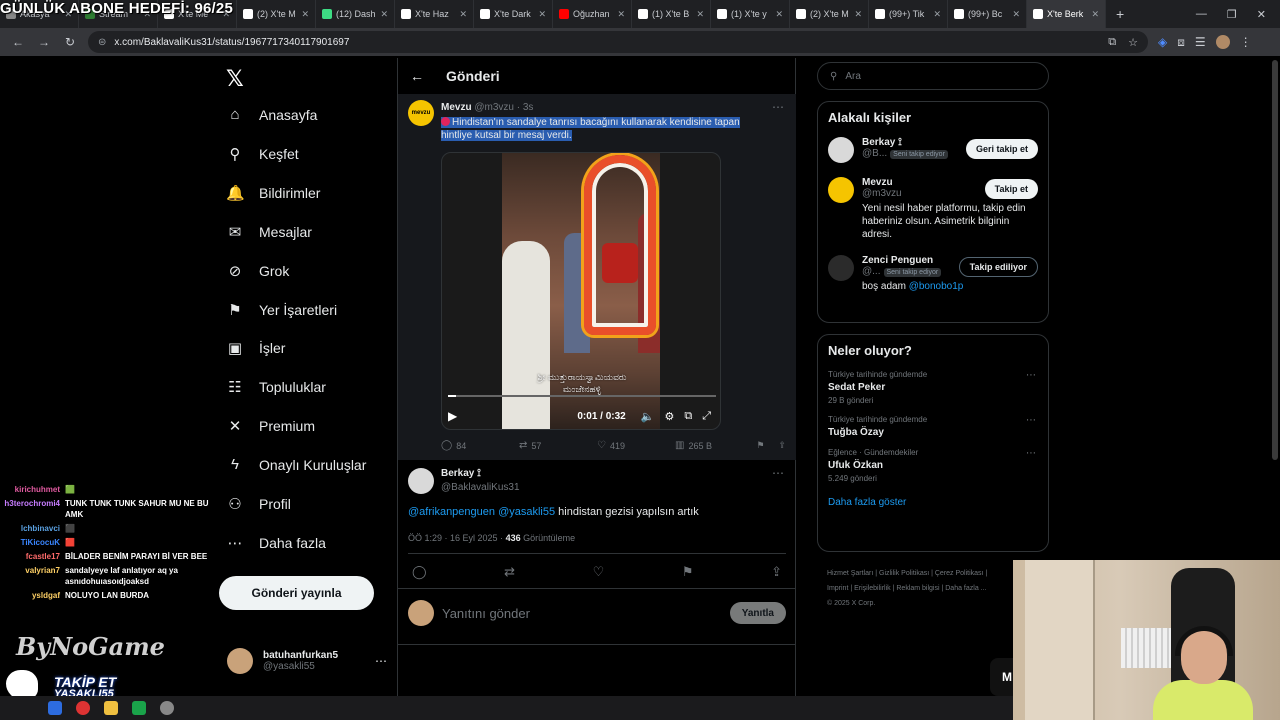  I want to click on nav-item: ✕ Premium, so click(270, 426).